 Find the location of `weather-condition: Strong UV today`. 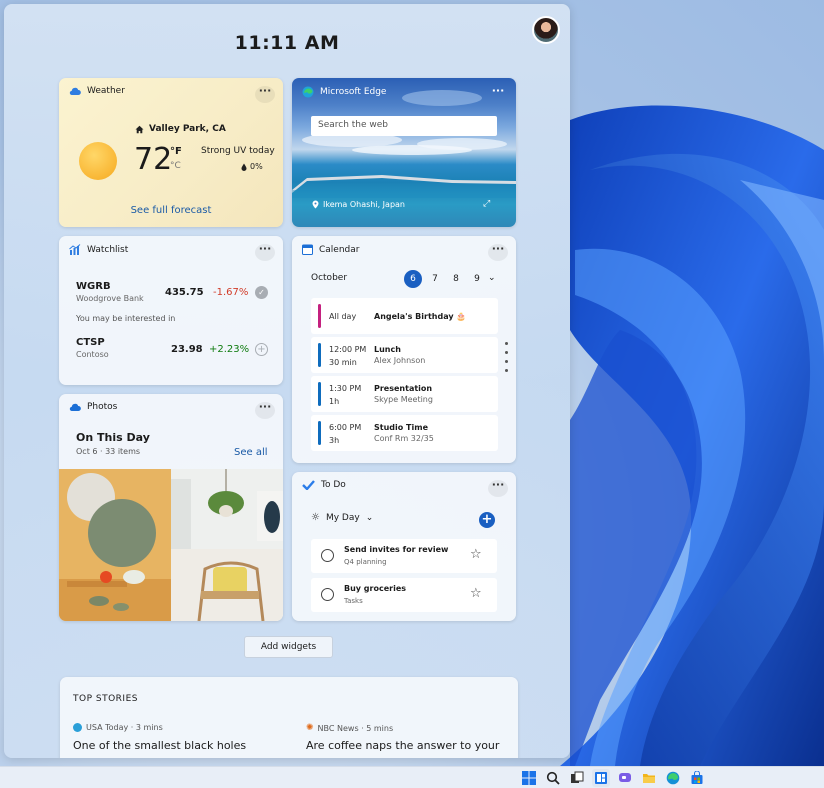

weather-condition: Strong UV today is located at coordinates (238, 151).